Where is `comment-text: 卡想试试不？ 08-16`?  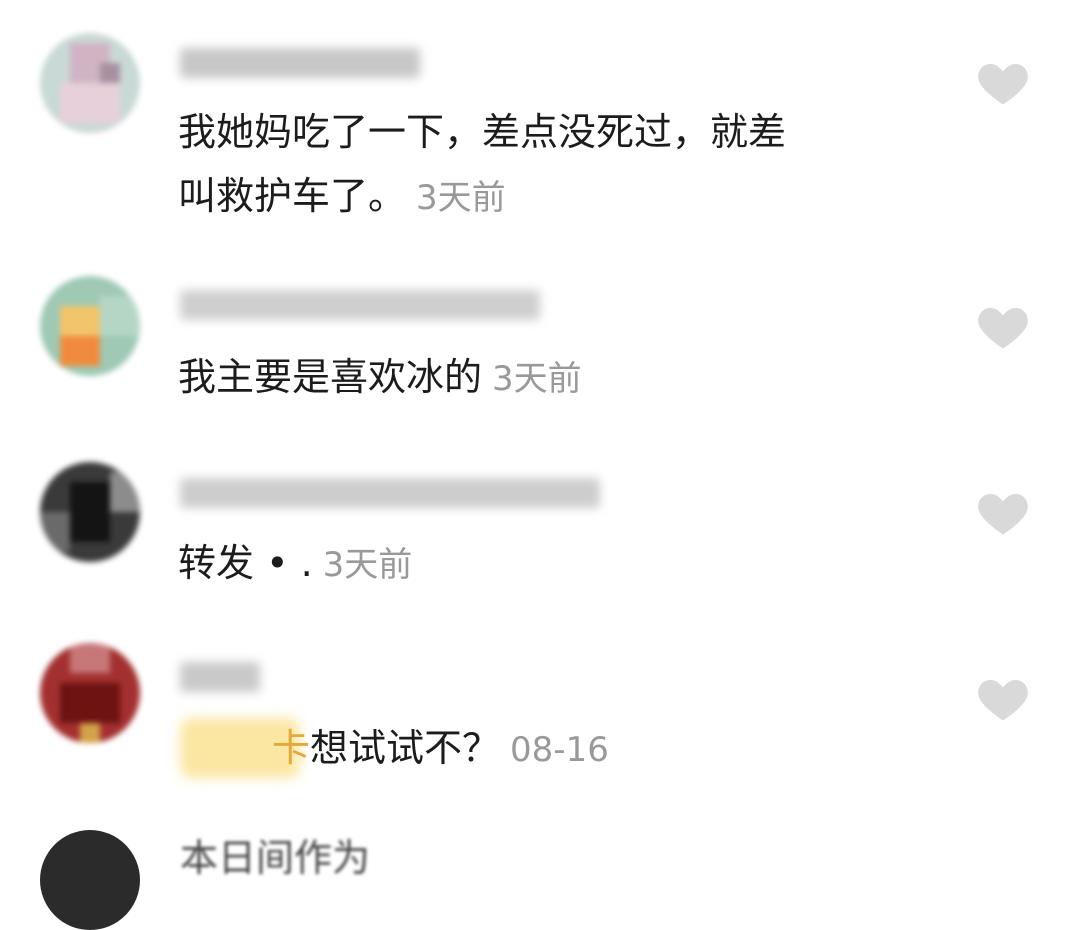 comment-text: 卡想试试不？ 08-16 is located at coordinates (440, 748).